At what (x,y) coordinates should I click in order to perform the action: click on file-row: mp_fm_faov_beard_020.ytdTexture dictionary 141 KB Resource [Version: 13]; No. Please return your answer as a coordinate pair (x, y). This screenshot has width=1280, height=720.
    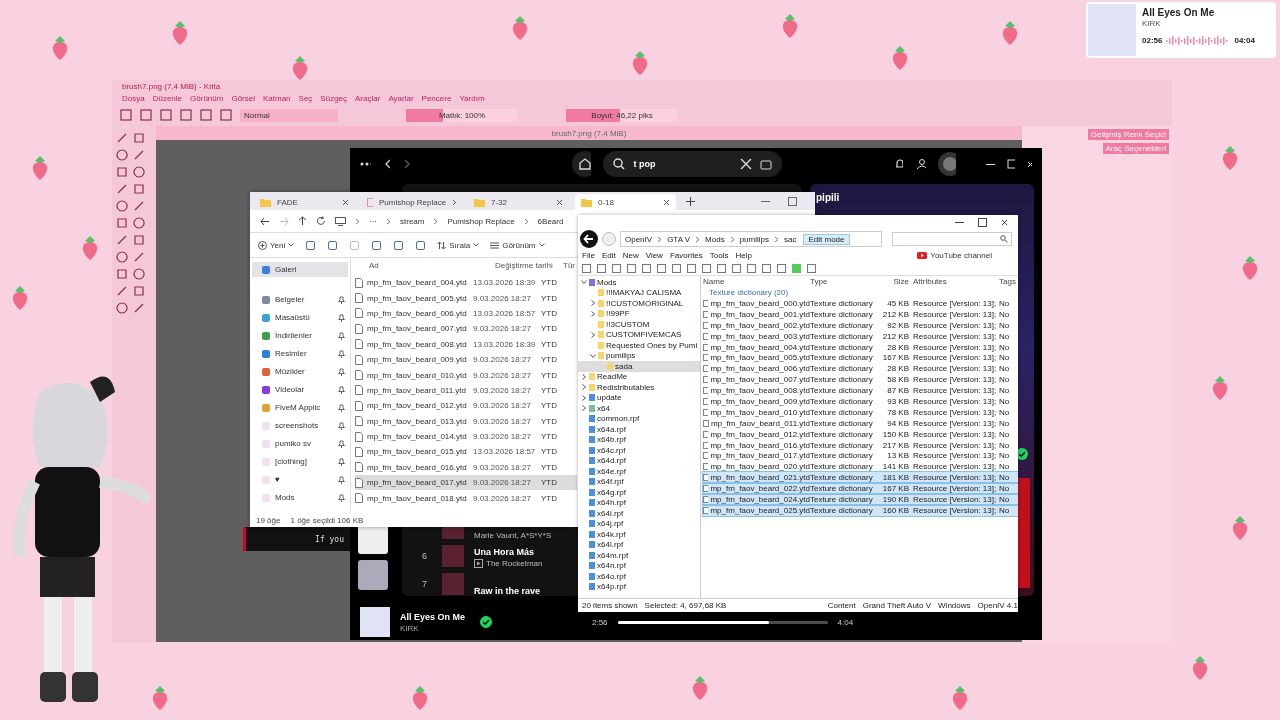
    Looking at the image, I should click on (860, 467).